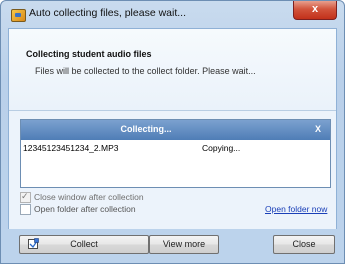 The height and width of the screenshot is (264, 345). What do you see at coordinates (315, 10) in the screenshot?
I see `window-close-button: x` at bounding box center [315, 10].